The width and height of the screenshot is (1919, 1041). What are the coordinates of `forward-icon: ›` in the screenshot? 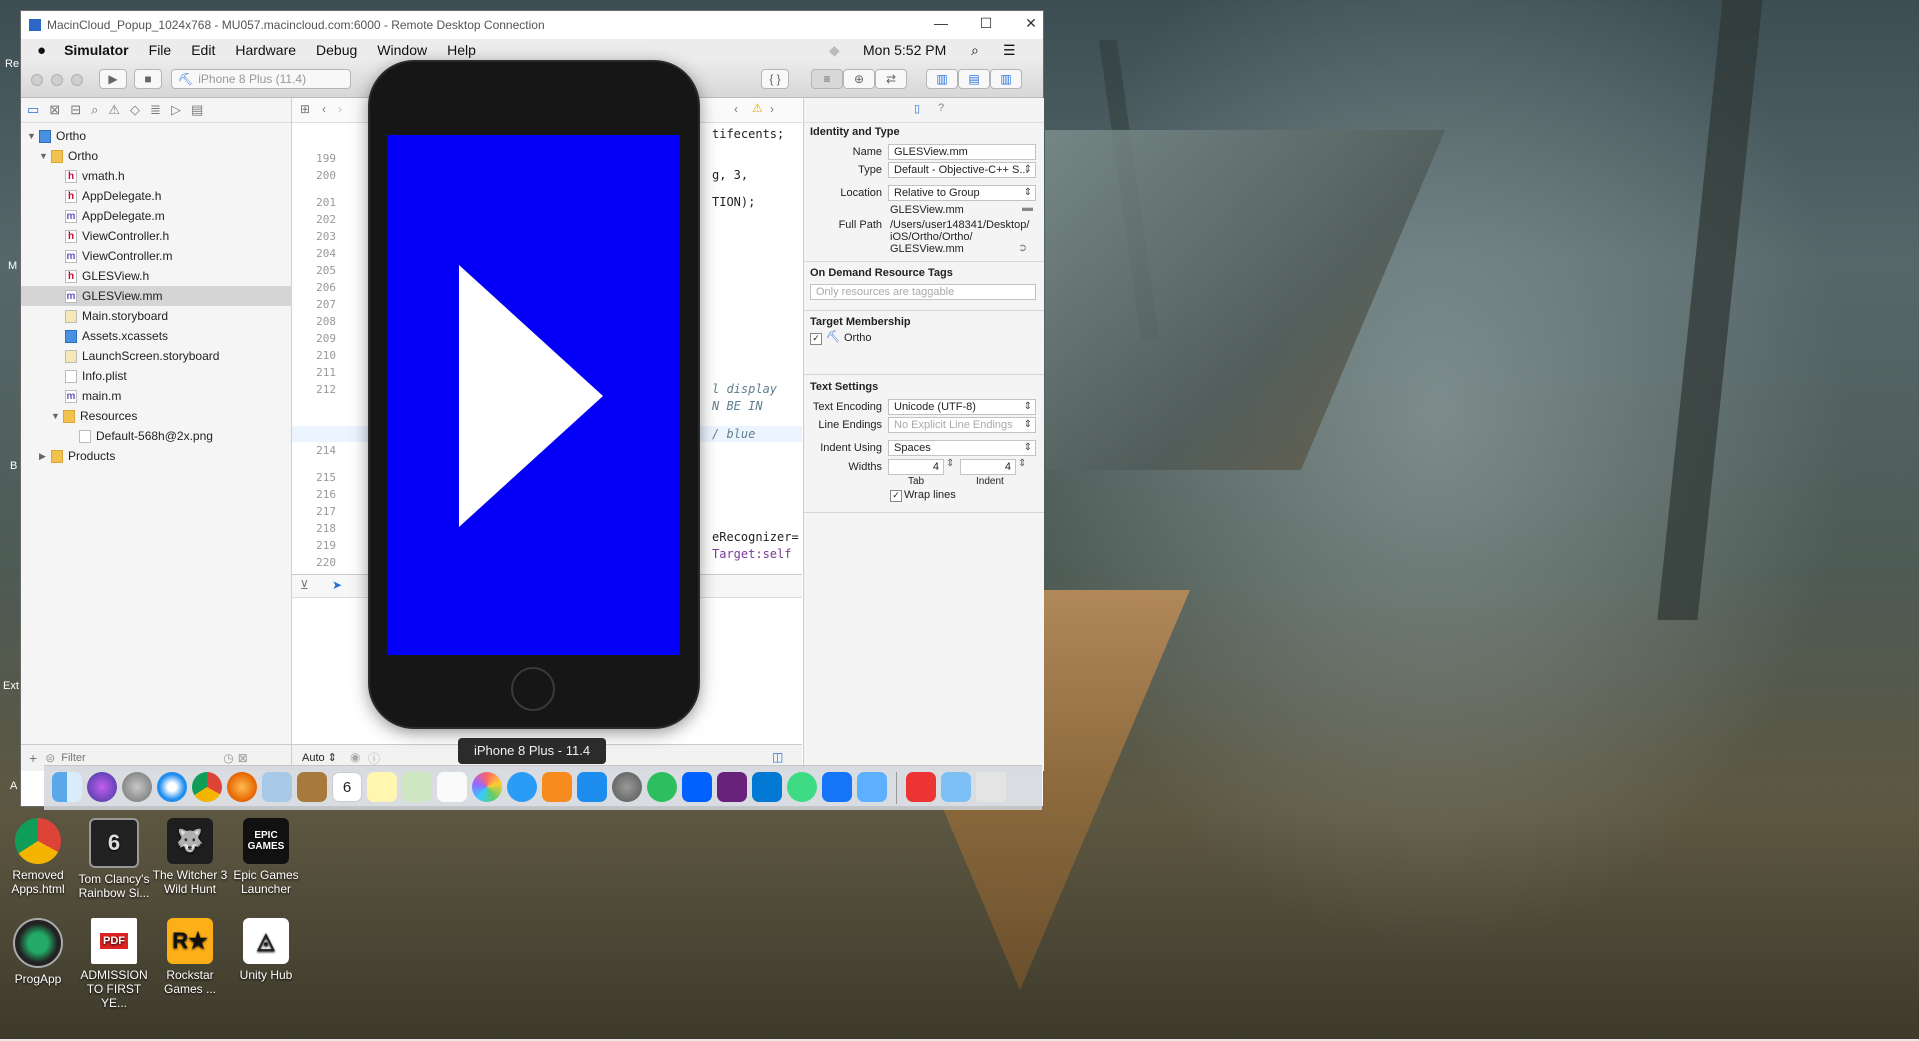 It's located at (340, 109).